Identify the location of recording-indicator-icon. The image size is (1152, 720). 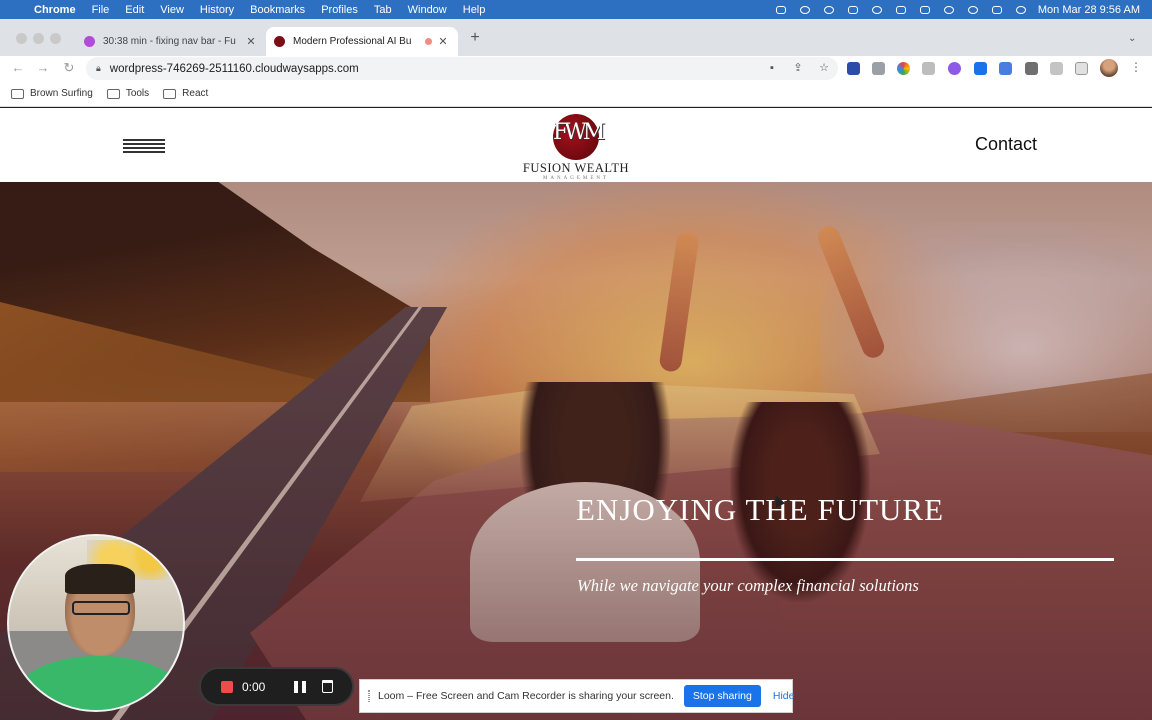
(428, 41).